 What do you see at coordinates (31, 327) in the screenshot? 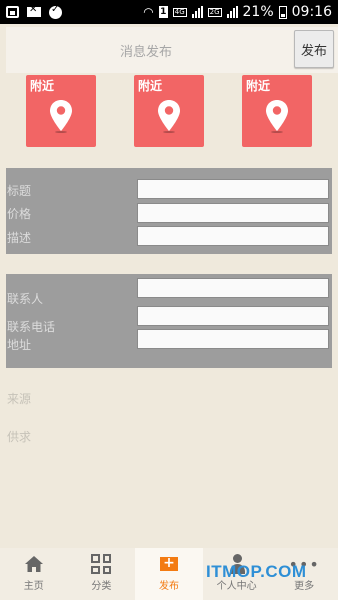
I see `phone-label: 联系电话` at bounding box center [31, 327].